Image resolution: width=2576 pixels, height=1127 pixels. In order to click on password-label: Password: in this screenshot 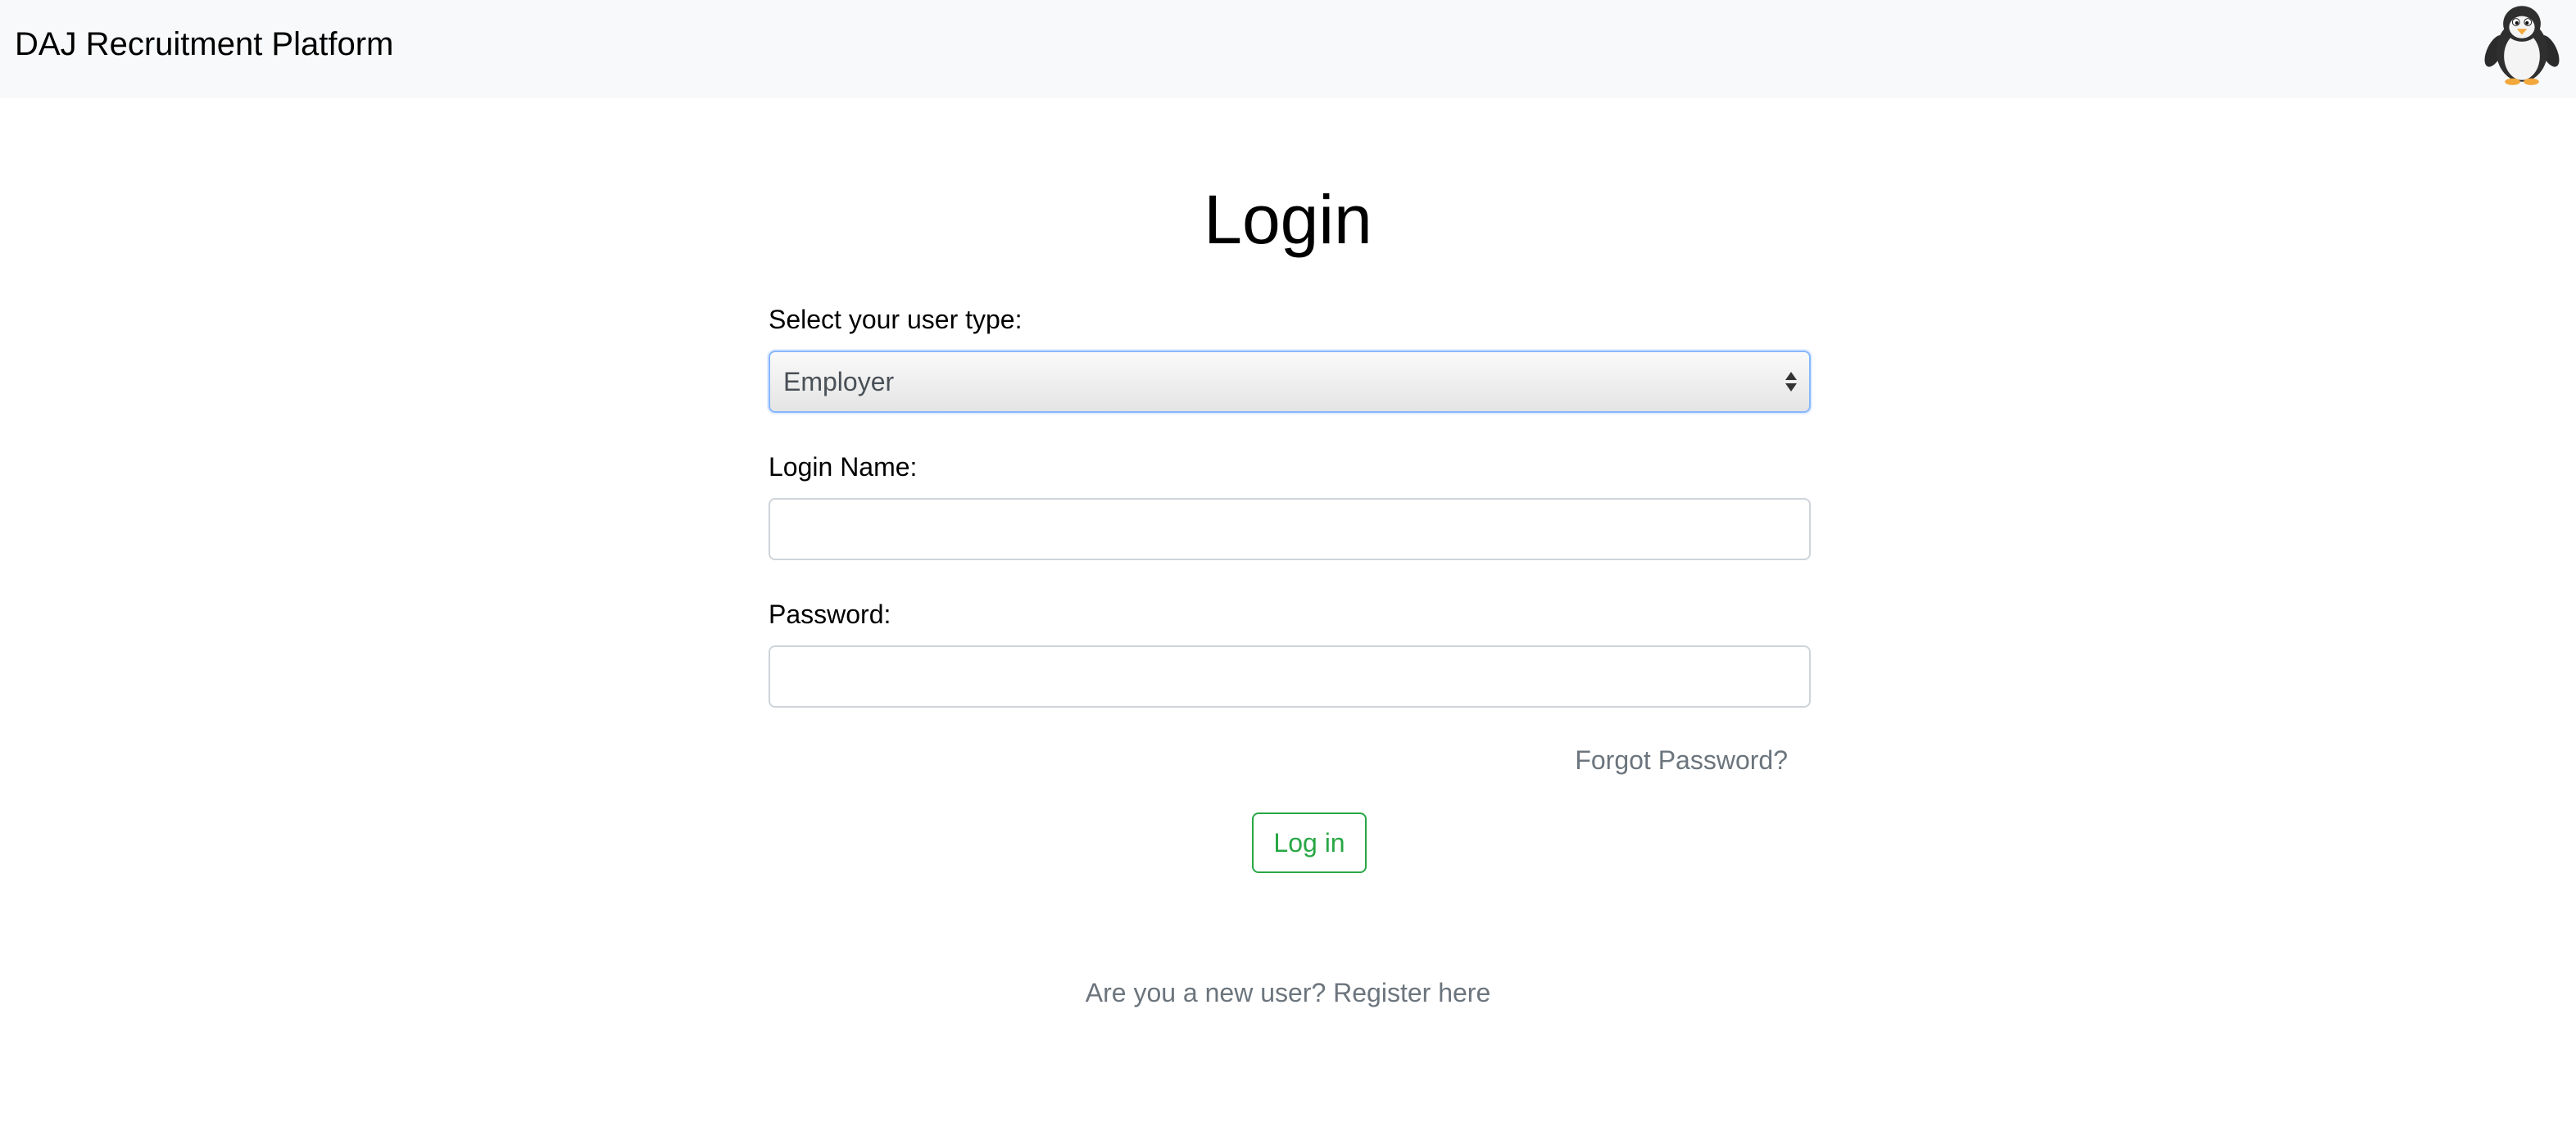, I will do `click(830, 614)`.